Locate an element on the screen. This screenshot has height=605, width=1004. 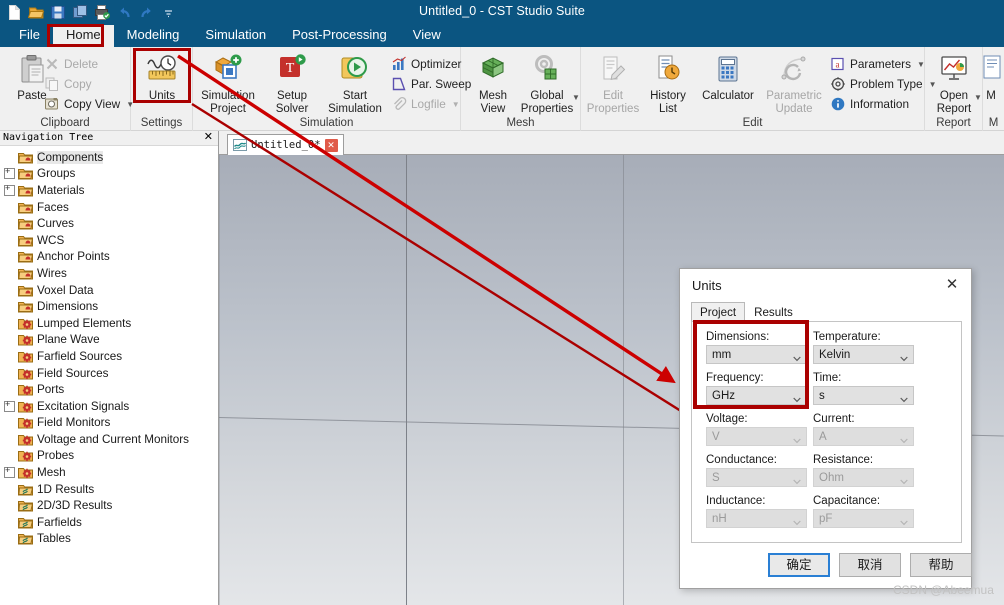
field-label-frequency: Frequency: is located at coordinates (735, 378).